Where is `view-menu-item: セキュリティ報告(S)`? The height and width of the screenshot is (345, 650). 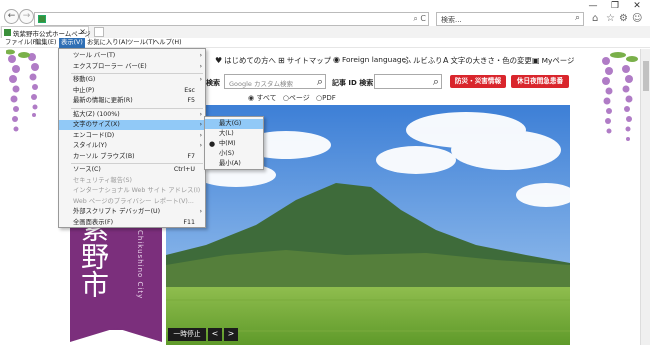 view-menu-item: セキュリティ報告(S) is located at coordinates (132, 181).